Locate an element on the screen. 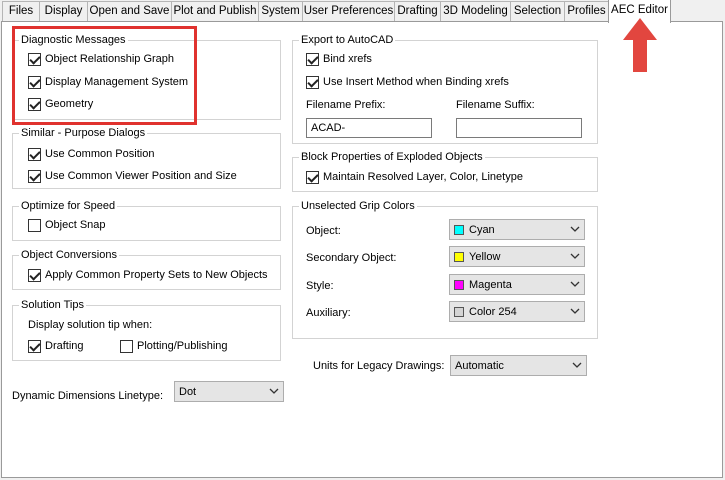  drafting-tip-checkbox: Drafting is located at coordinates (56, 346).